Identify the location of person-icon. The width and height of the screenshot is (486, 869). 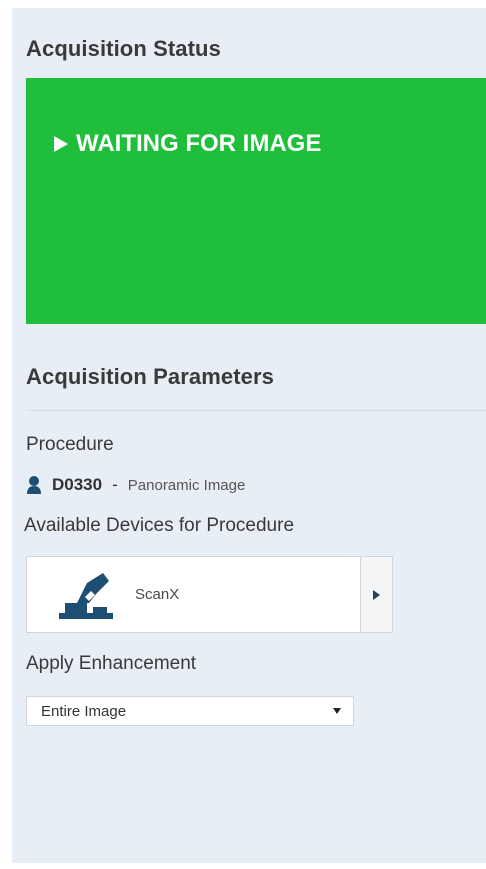
(34, 485).